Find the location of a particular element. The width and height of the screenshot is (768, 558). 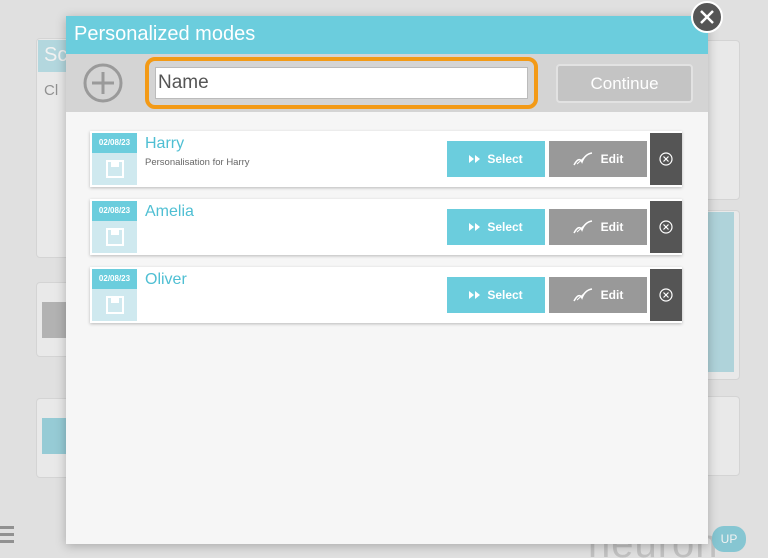

name-input is located at coordinates (341, 83).